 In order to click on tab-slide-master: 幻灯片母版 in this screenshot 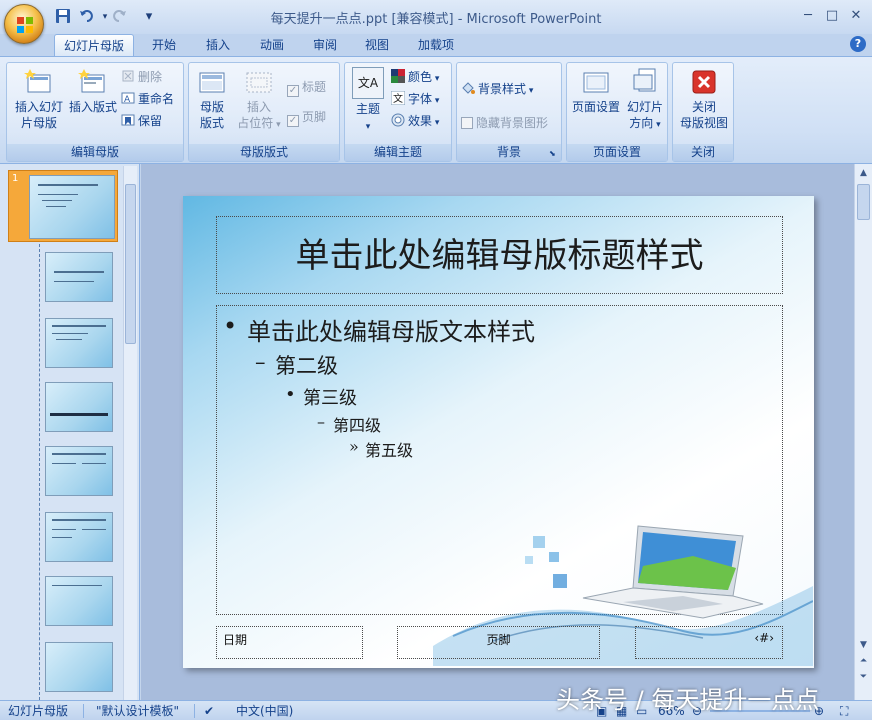, I will do `click(94, 45)`.